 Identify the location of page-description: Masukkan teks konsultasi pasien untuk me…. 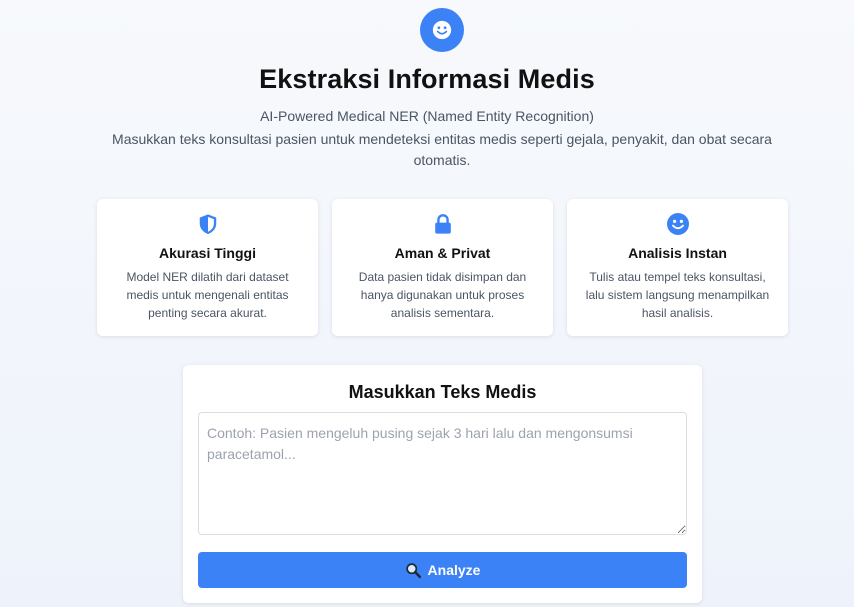
(442, 149).